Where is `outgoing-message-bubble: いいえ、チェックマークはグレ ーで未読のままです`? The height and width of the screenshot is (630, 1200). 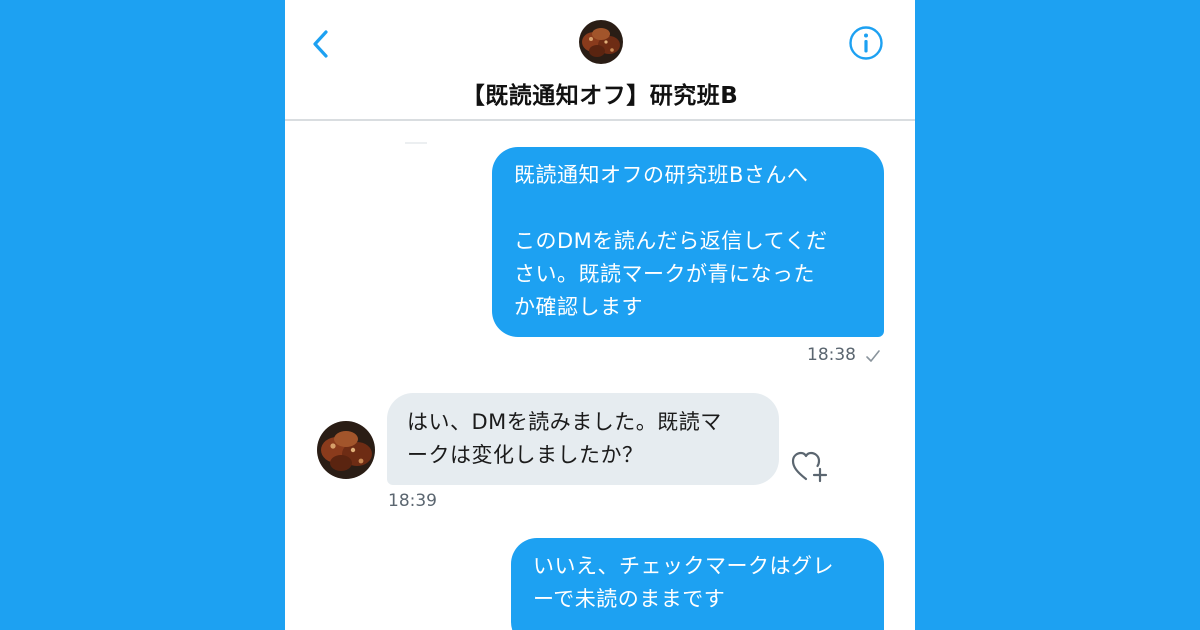 outgoing-message-bubble: いいえ、チェックマークはグレ ーで未読のままです is located at coordinates (697, 584).